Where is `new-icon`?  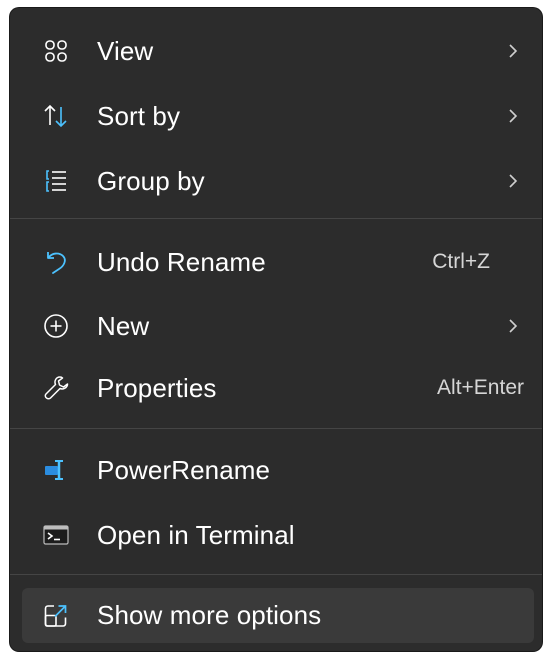 new-icon is located at coordinates (56, 326).